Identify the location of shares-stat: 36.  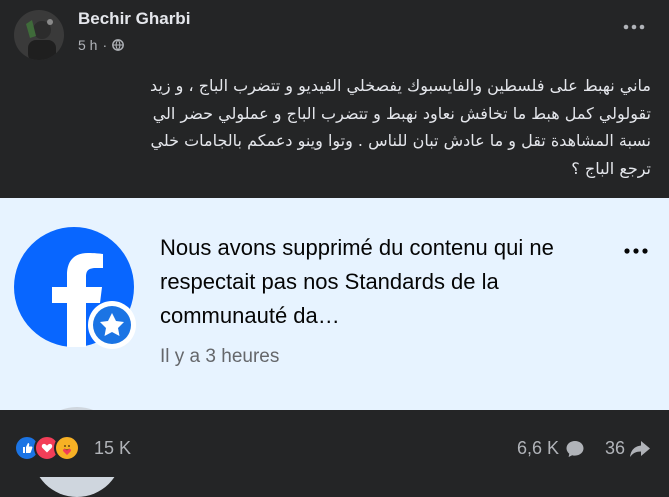
(628, 448).